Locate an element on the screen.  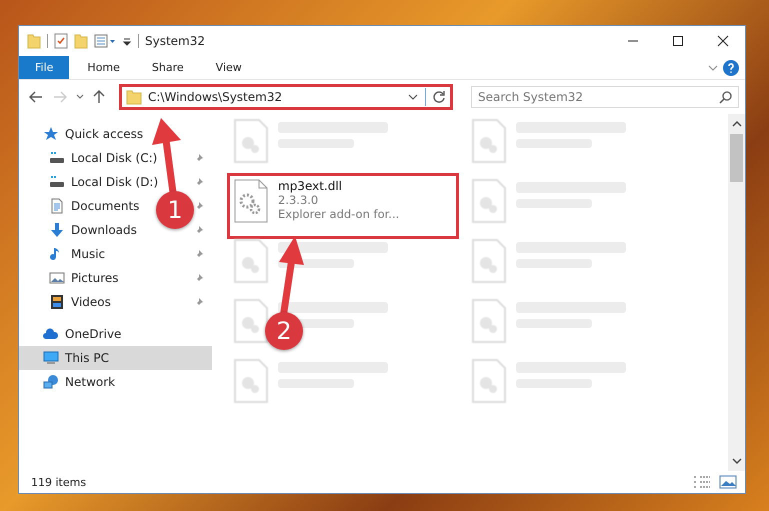
search-icon is located at coordinates (726, 97).